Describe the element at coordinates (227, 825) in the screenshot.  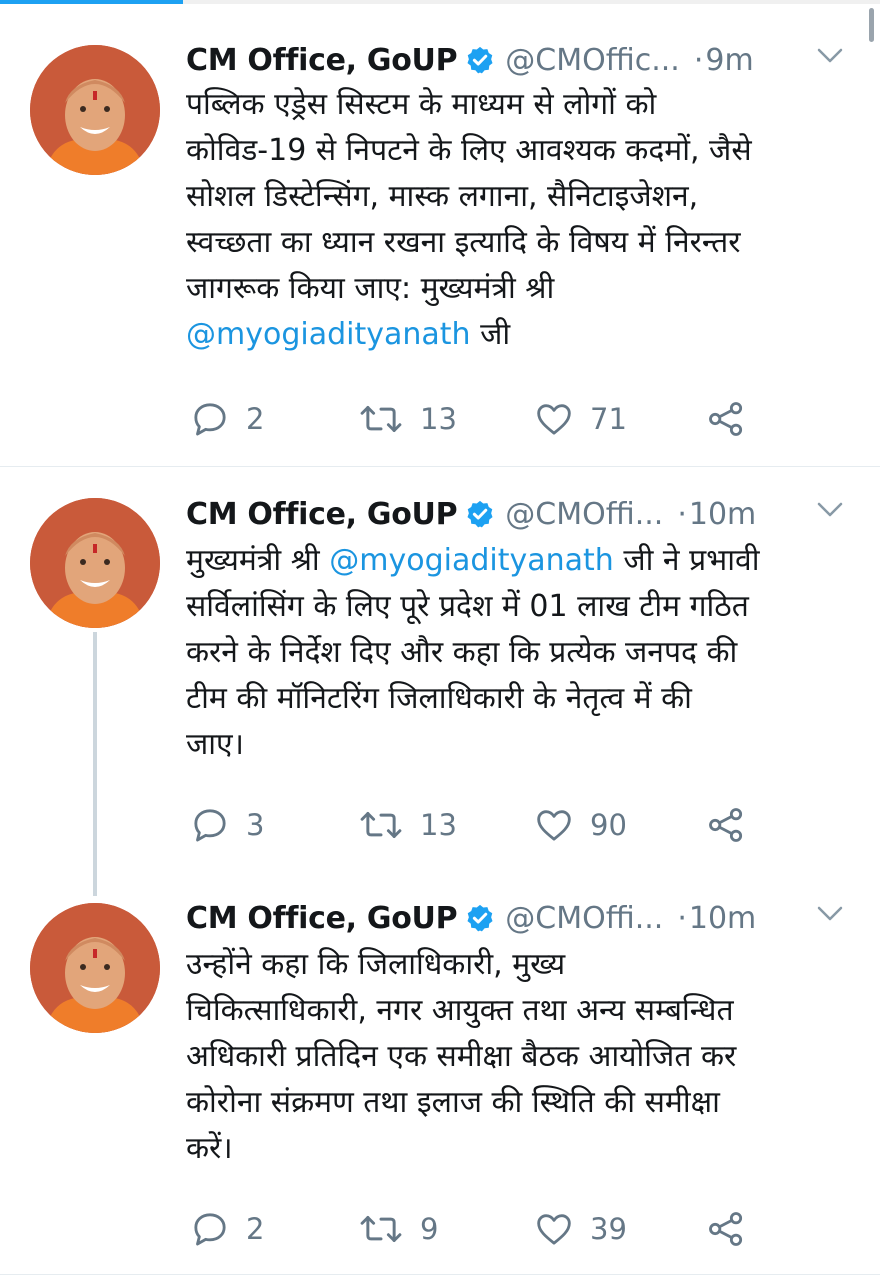
I see `reply-button: 3` at that location.